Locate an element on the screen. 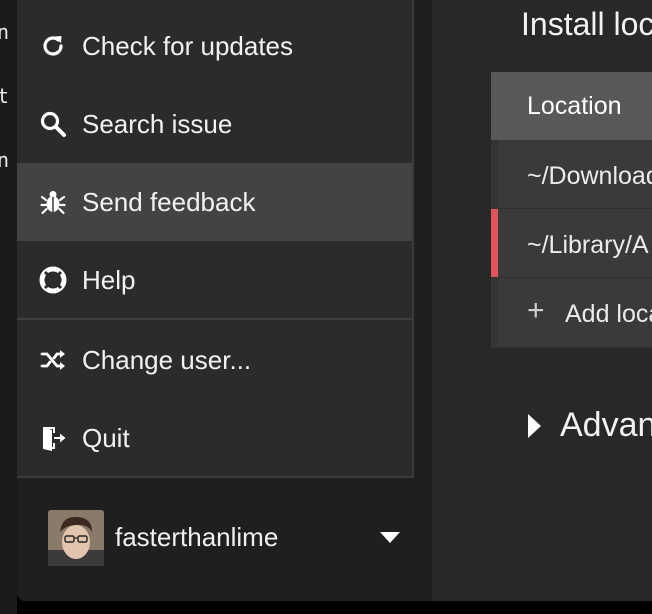 The height and width of the screenshot is (614, 652). menu-item-check-updates: Check for updates is located at coordinates (214, 46).